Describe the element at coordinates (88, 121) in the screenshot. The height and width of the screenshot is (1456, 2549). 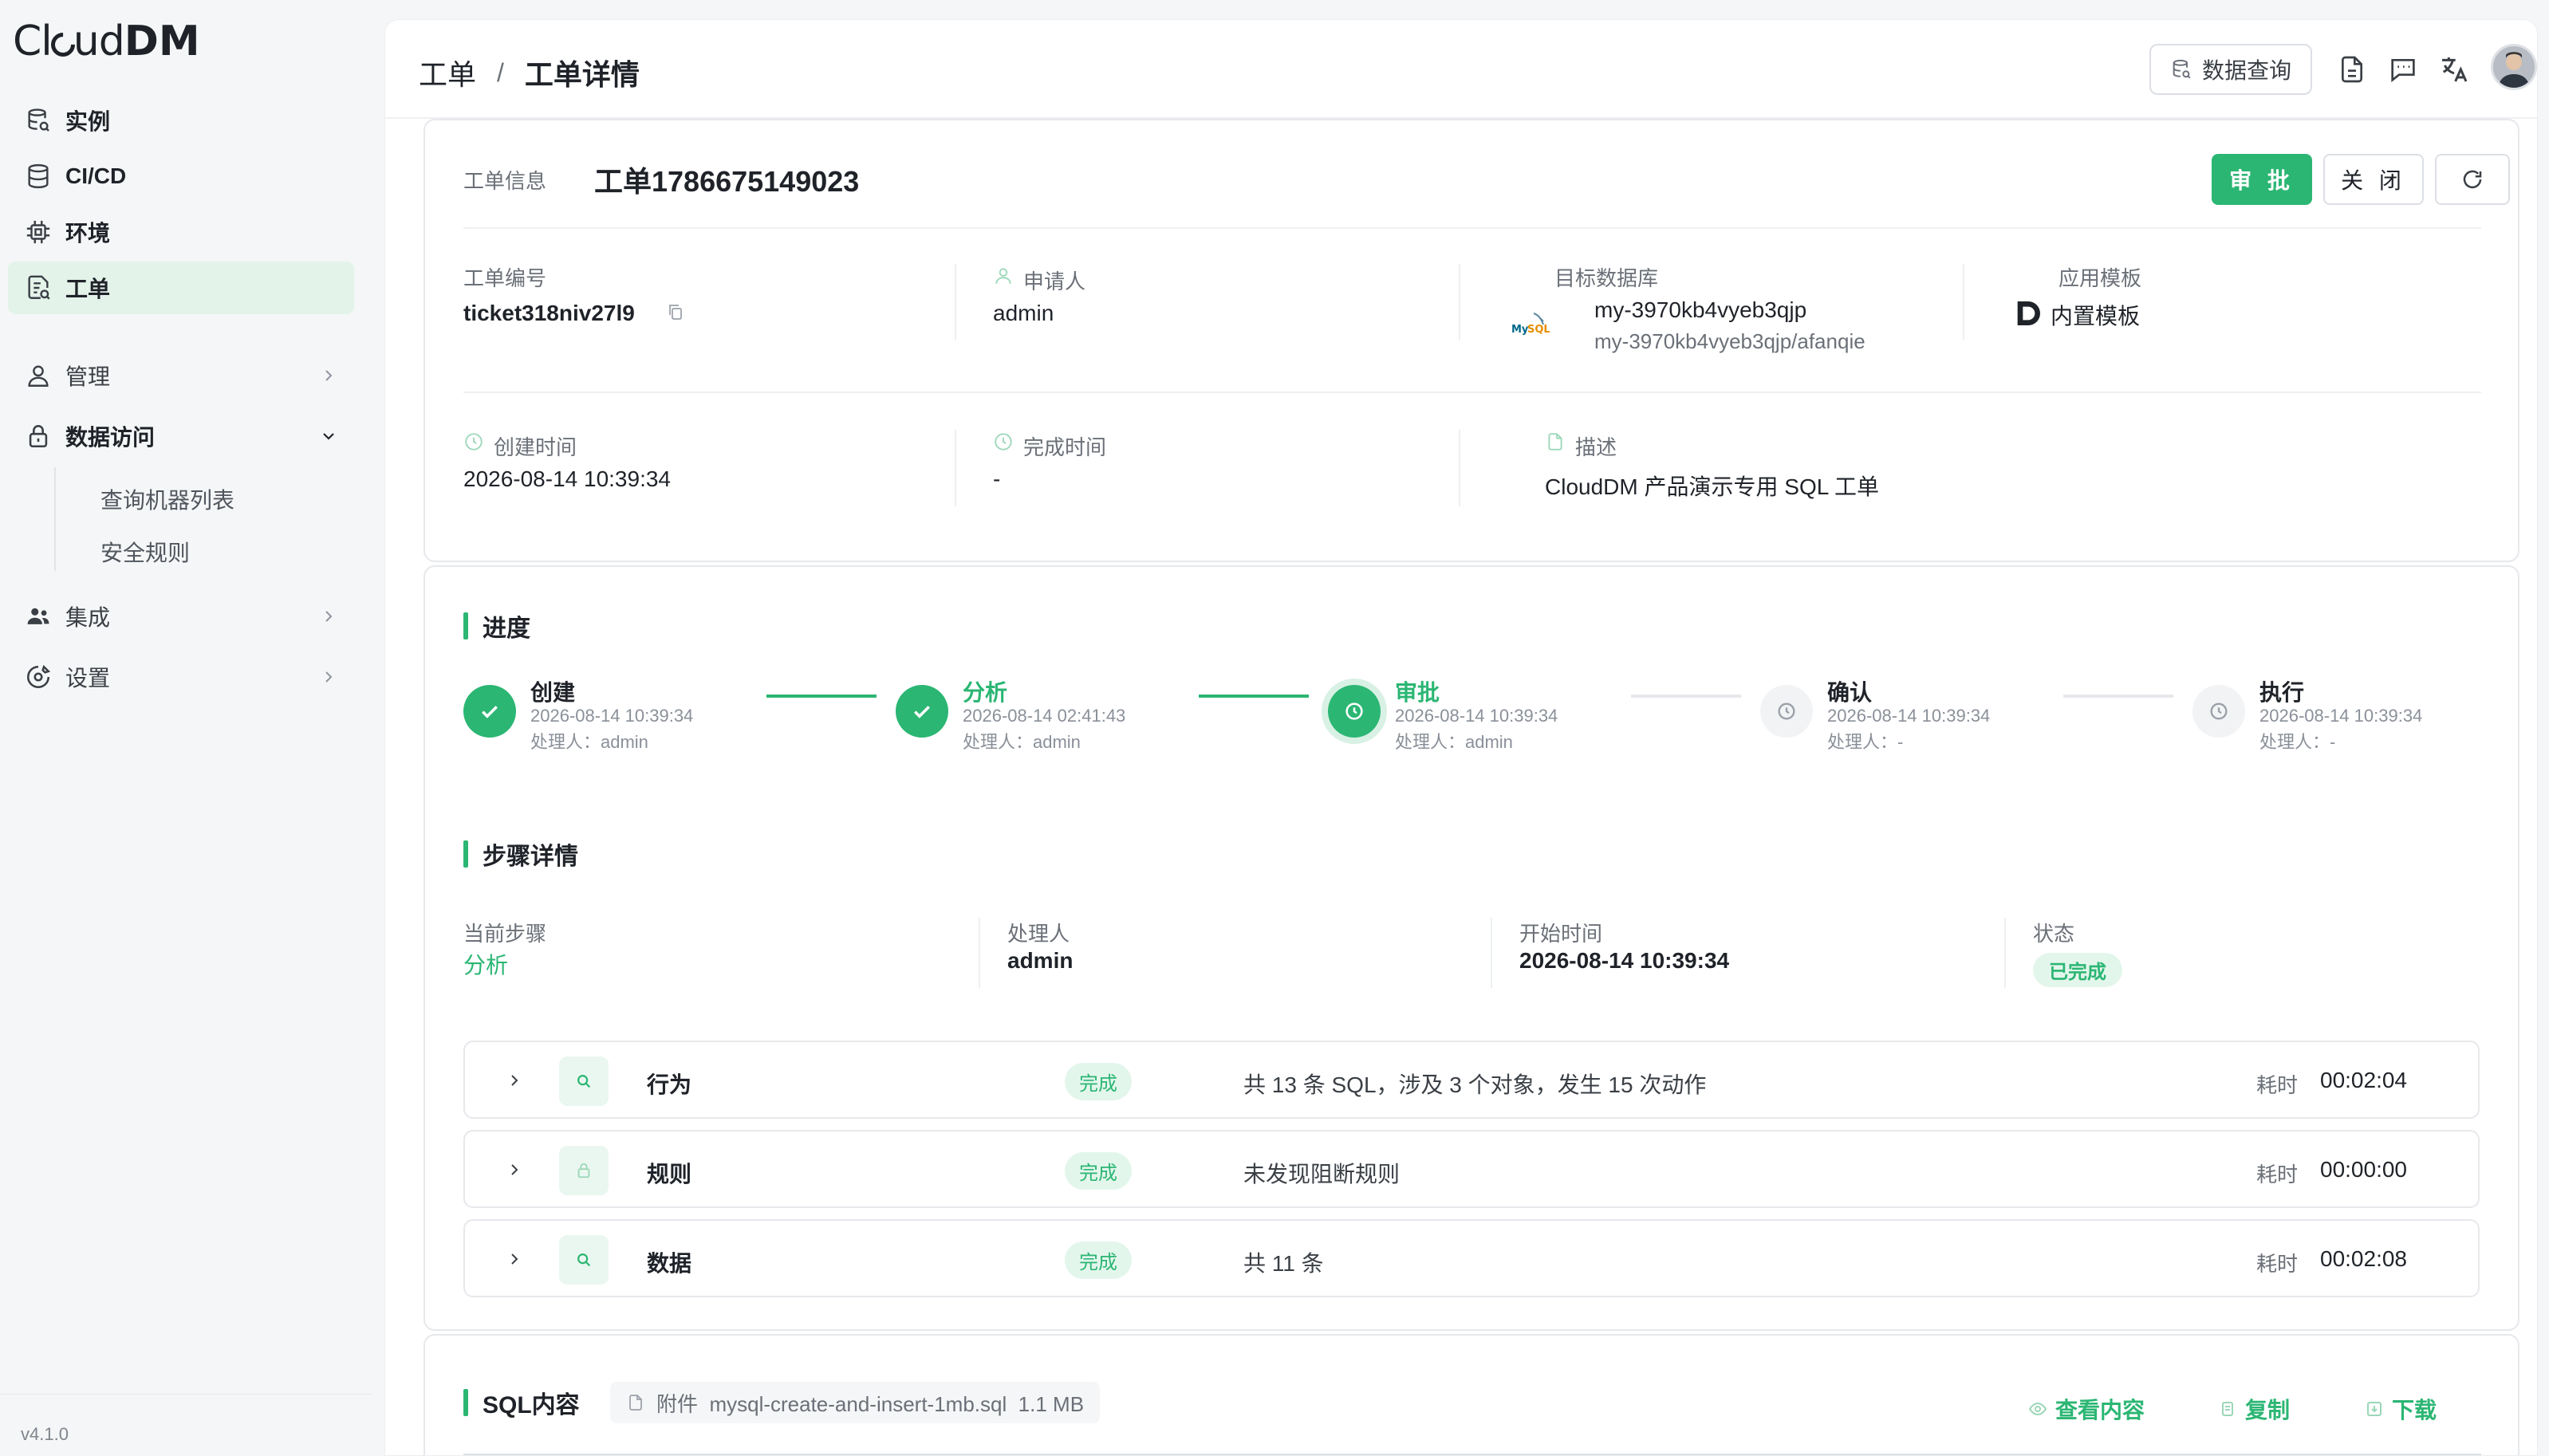
I see `sidebar-item-label: 实例` at that location.